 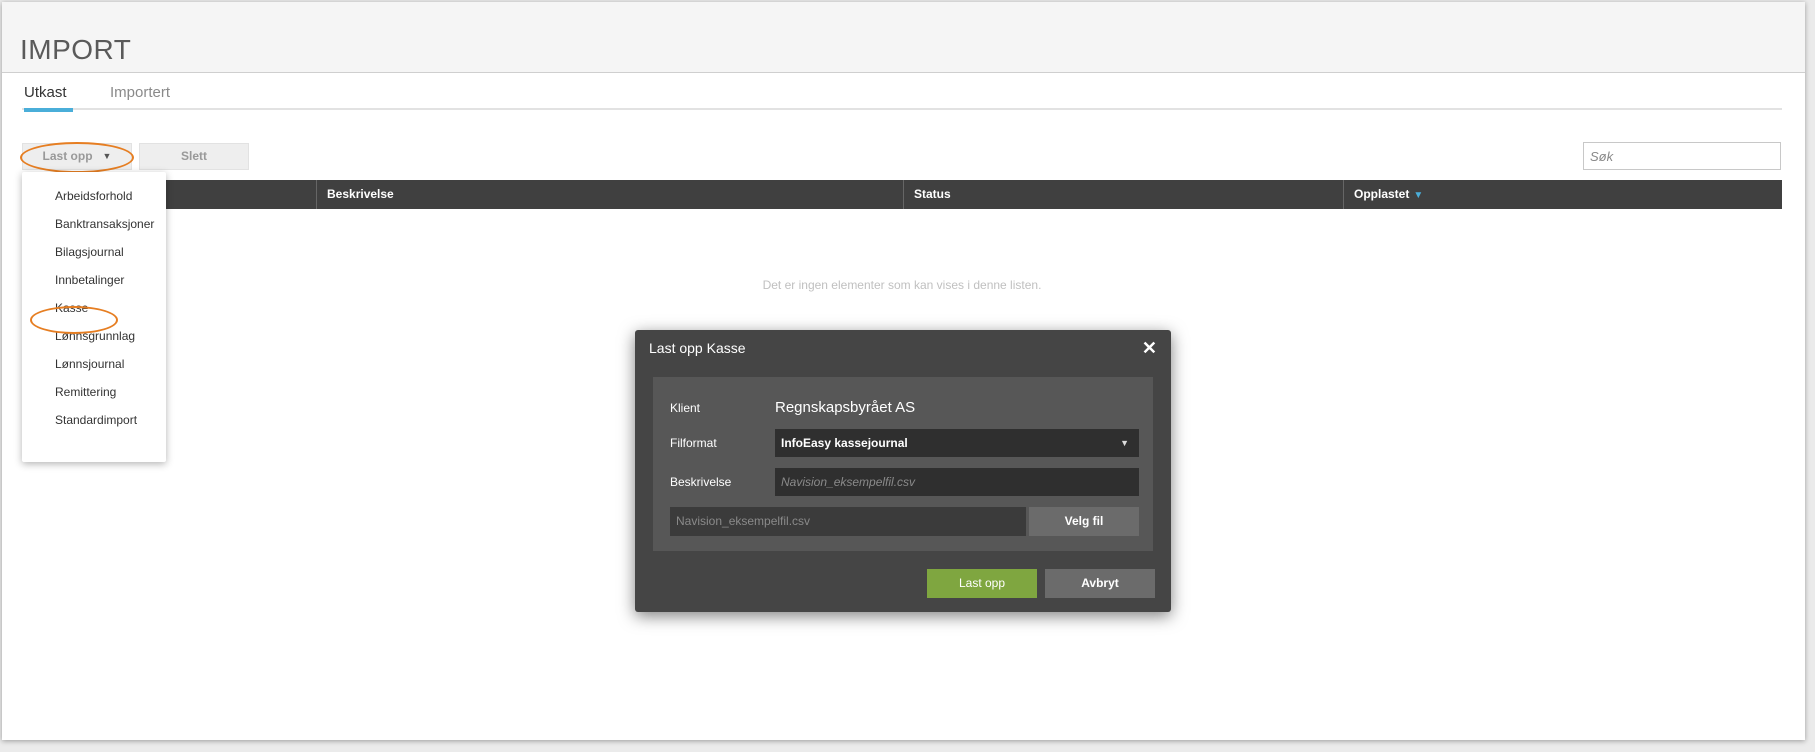 I want to click on menu-item-banktransaksjoner: Banktransaksjoner, so click(x=104, y=224).